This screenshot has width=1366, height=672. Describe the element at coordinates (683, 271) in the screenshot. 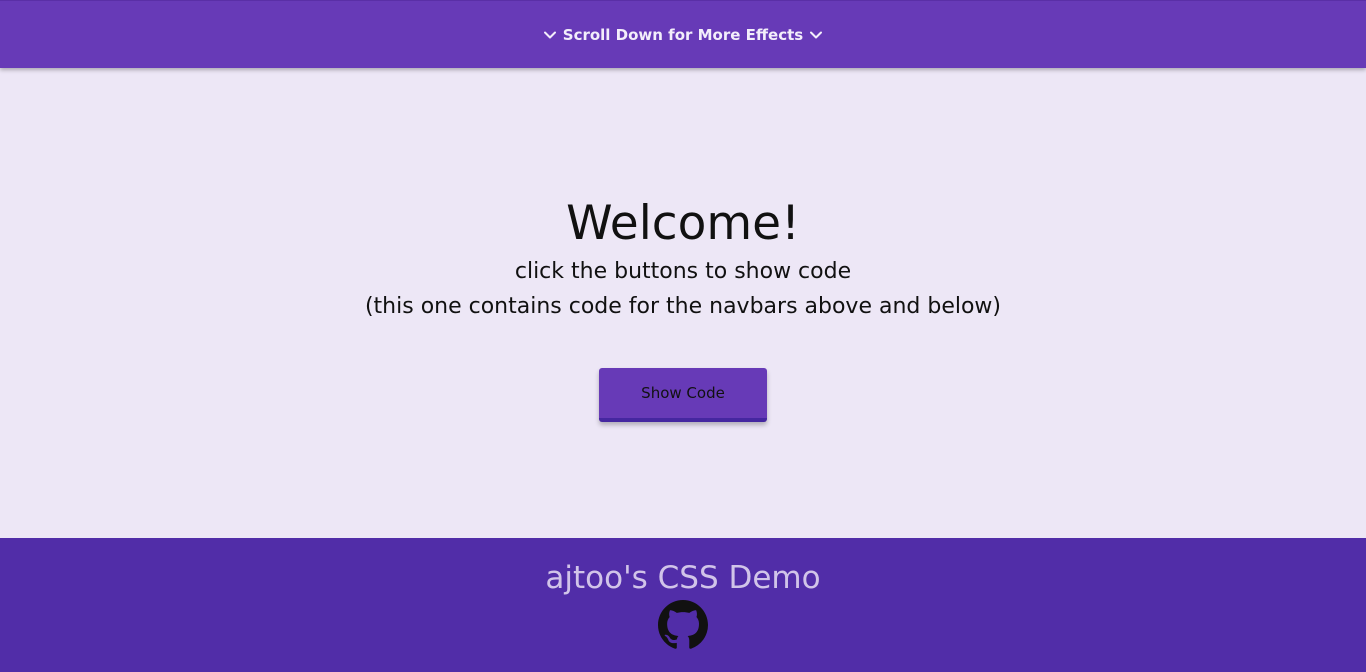

I see `instruction-text: click the buttons to show code` at that location.